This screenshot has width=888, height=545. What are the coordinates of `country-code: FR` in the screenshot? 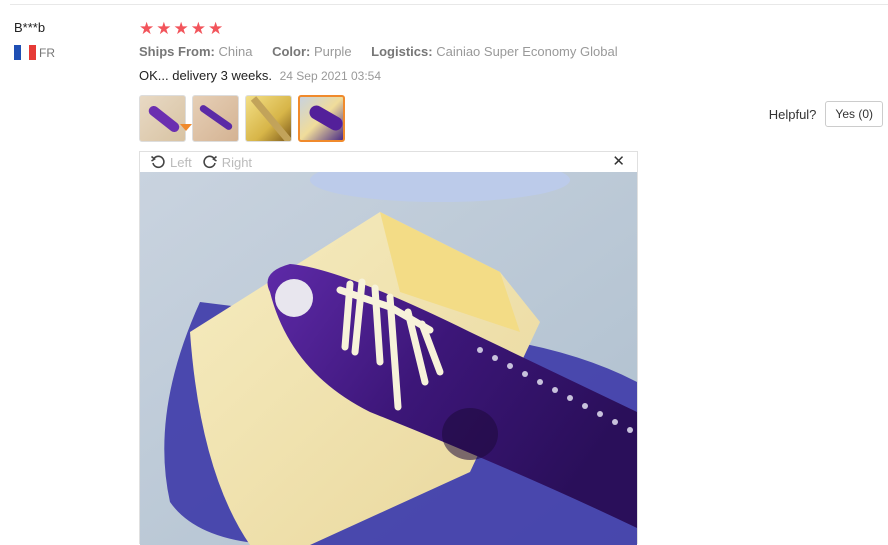 It's located at (47, 52).